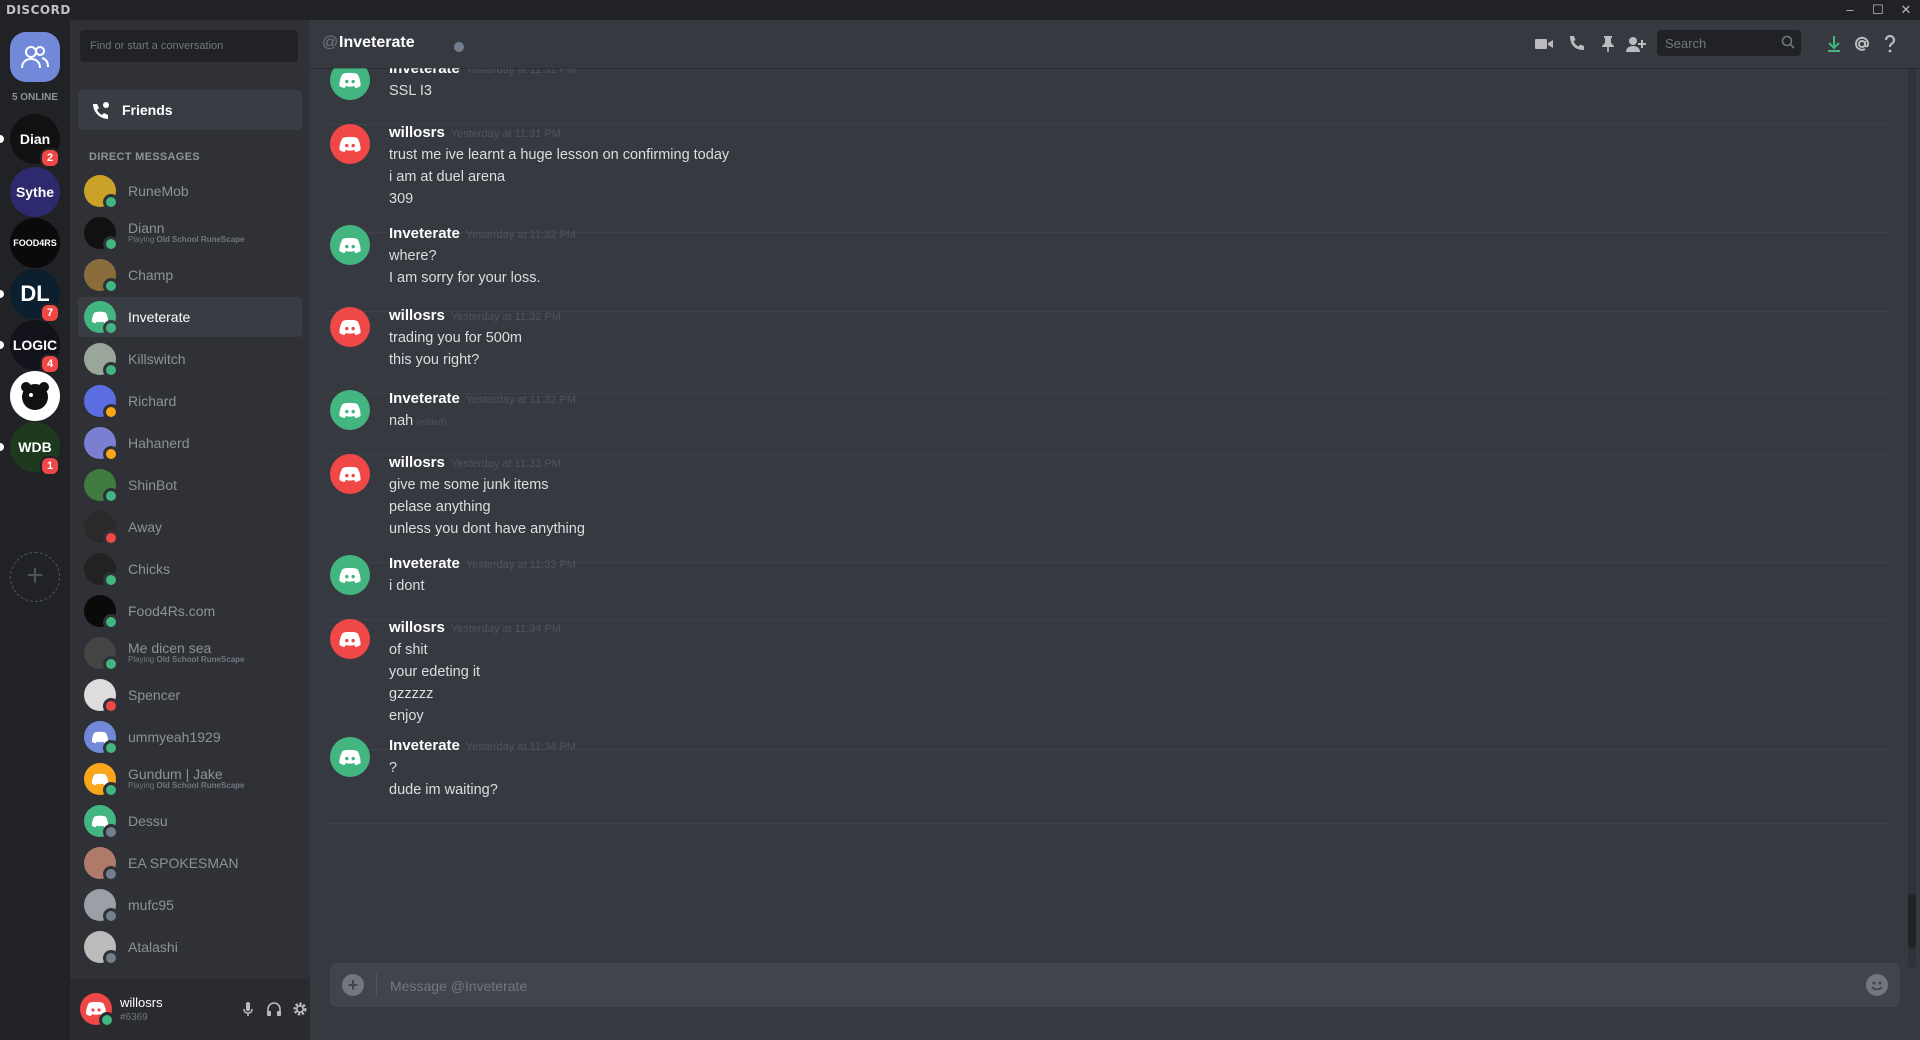 This screenshot has height=1040, width=1920. I want to click on dm-name: Dessu, so click(148, 820).